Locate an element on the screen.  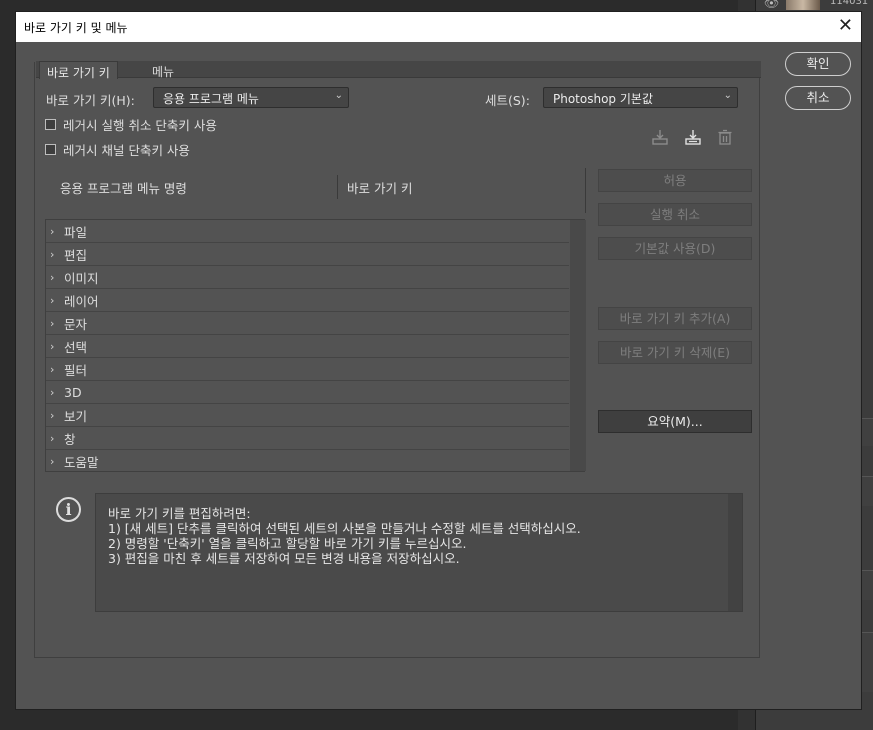
set-select: Photoshop 기본값 ⌄ is located at coordinates (640, 97).